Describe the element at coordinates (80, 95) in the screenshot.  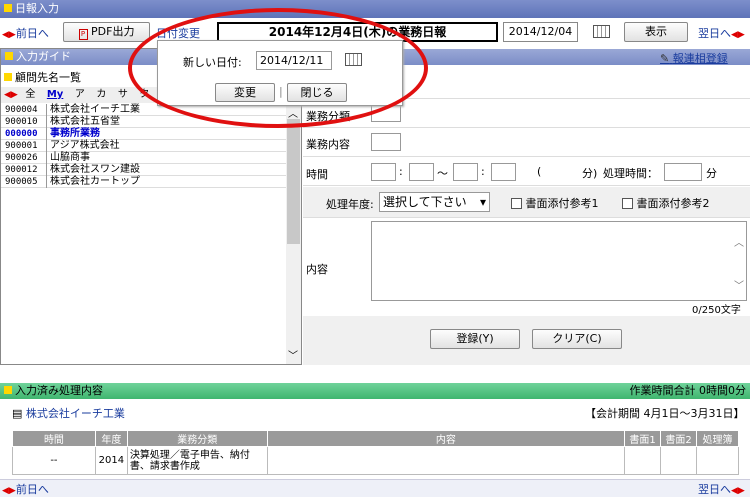
I see `tab-a: ア` at that location.